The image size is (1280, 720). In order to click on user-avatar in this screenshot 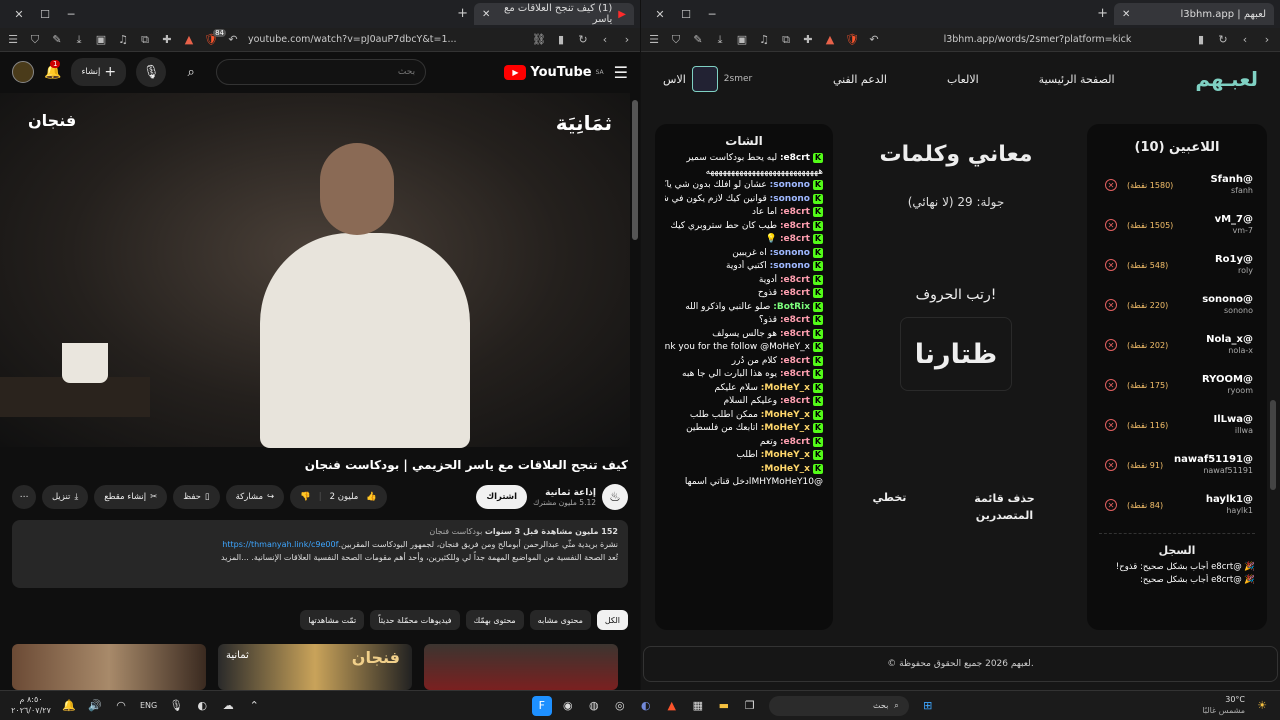, I will do `click(704, 79)`.